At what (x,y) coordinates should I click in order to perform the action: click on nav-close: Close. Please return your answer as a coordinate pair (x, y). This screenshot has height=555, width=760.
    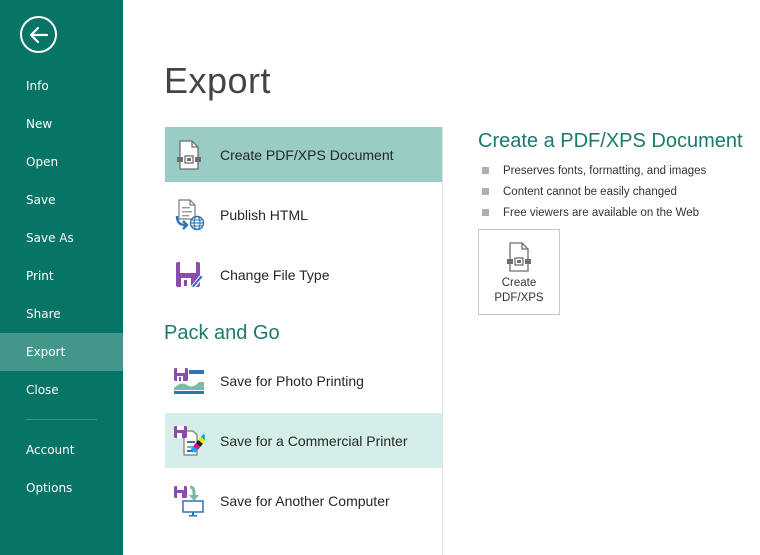
    Looking at the image, I should click on (61, 390).